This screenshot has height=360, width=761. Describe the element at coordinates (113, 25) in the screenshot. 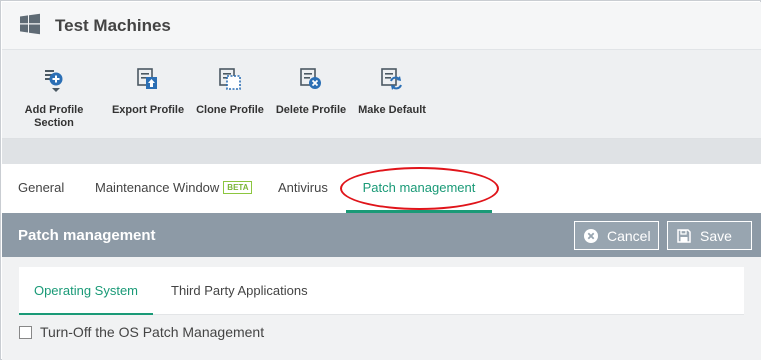

I see `page-title: Test Machines` at that location.